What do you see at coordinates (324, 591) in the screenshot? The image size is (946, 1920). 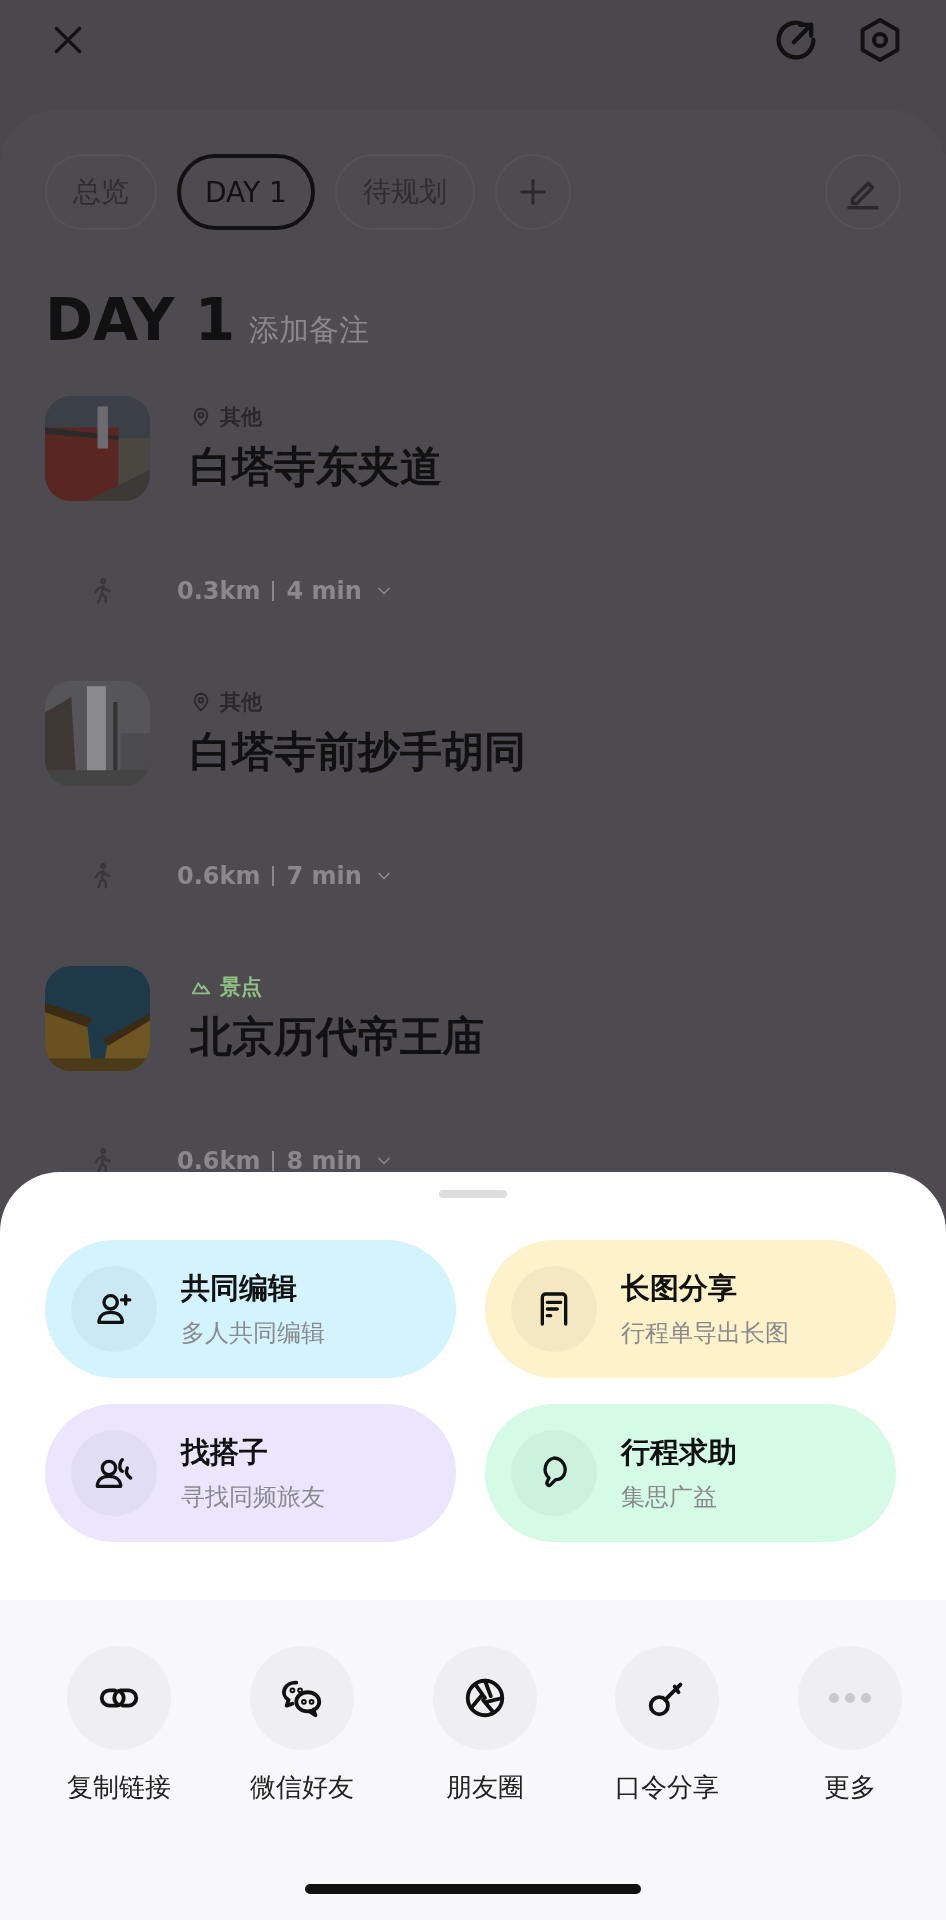 I see `duration-text: 4 min` at bounding box center [324, 591].